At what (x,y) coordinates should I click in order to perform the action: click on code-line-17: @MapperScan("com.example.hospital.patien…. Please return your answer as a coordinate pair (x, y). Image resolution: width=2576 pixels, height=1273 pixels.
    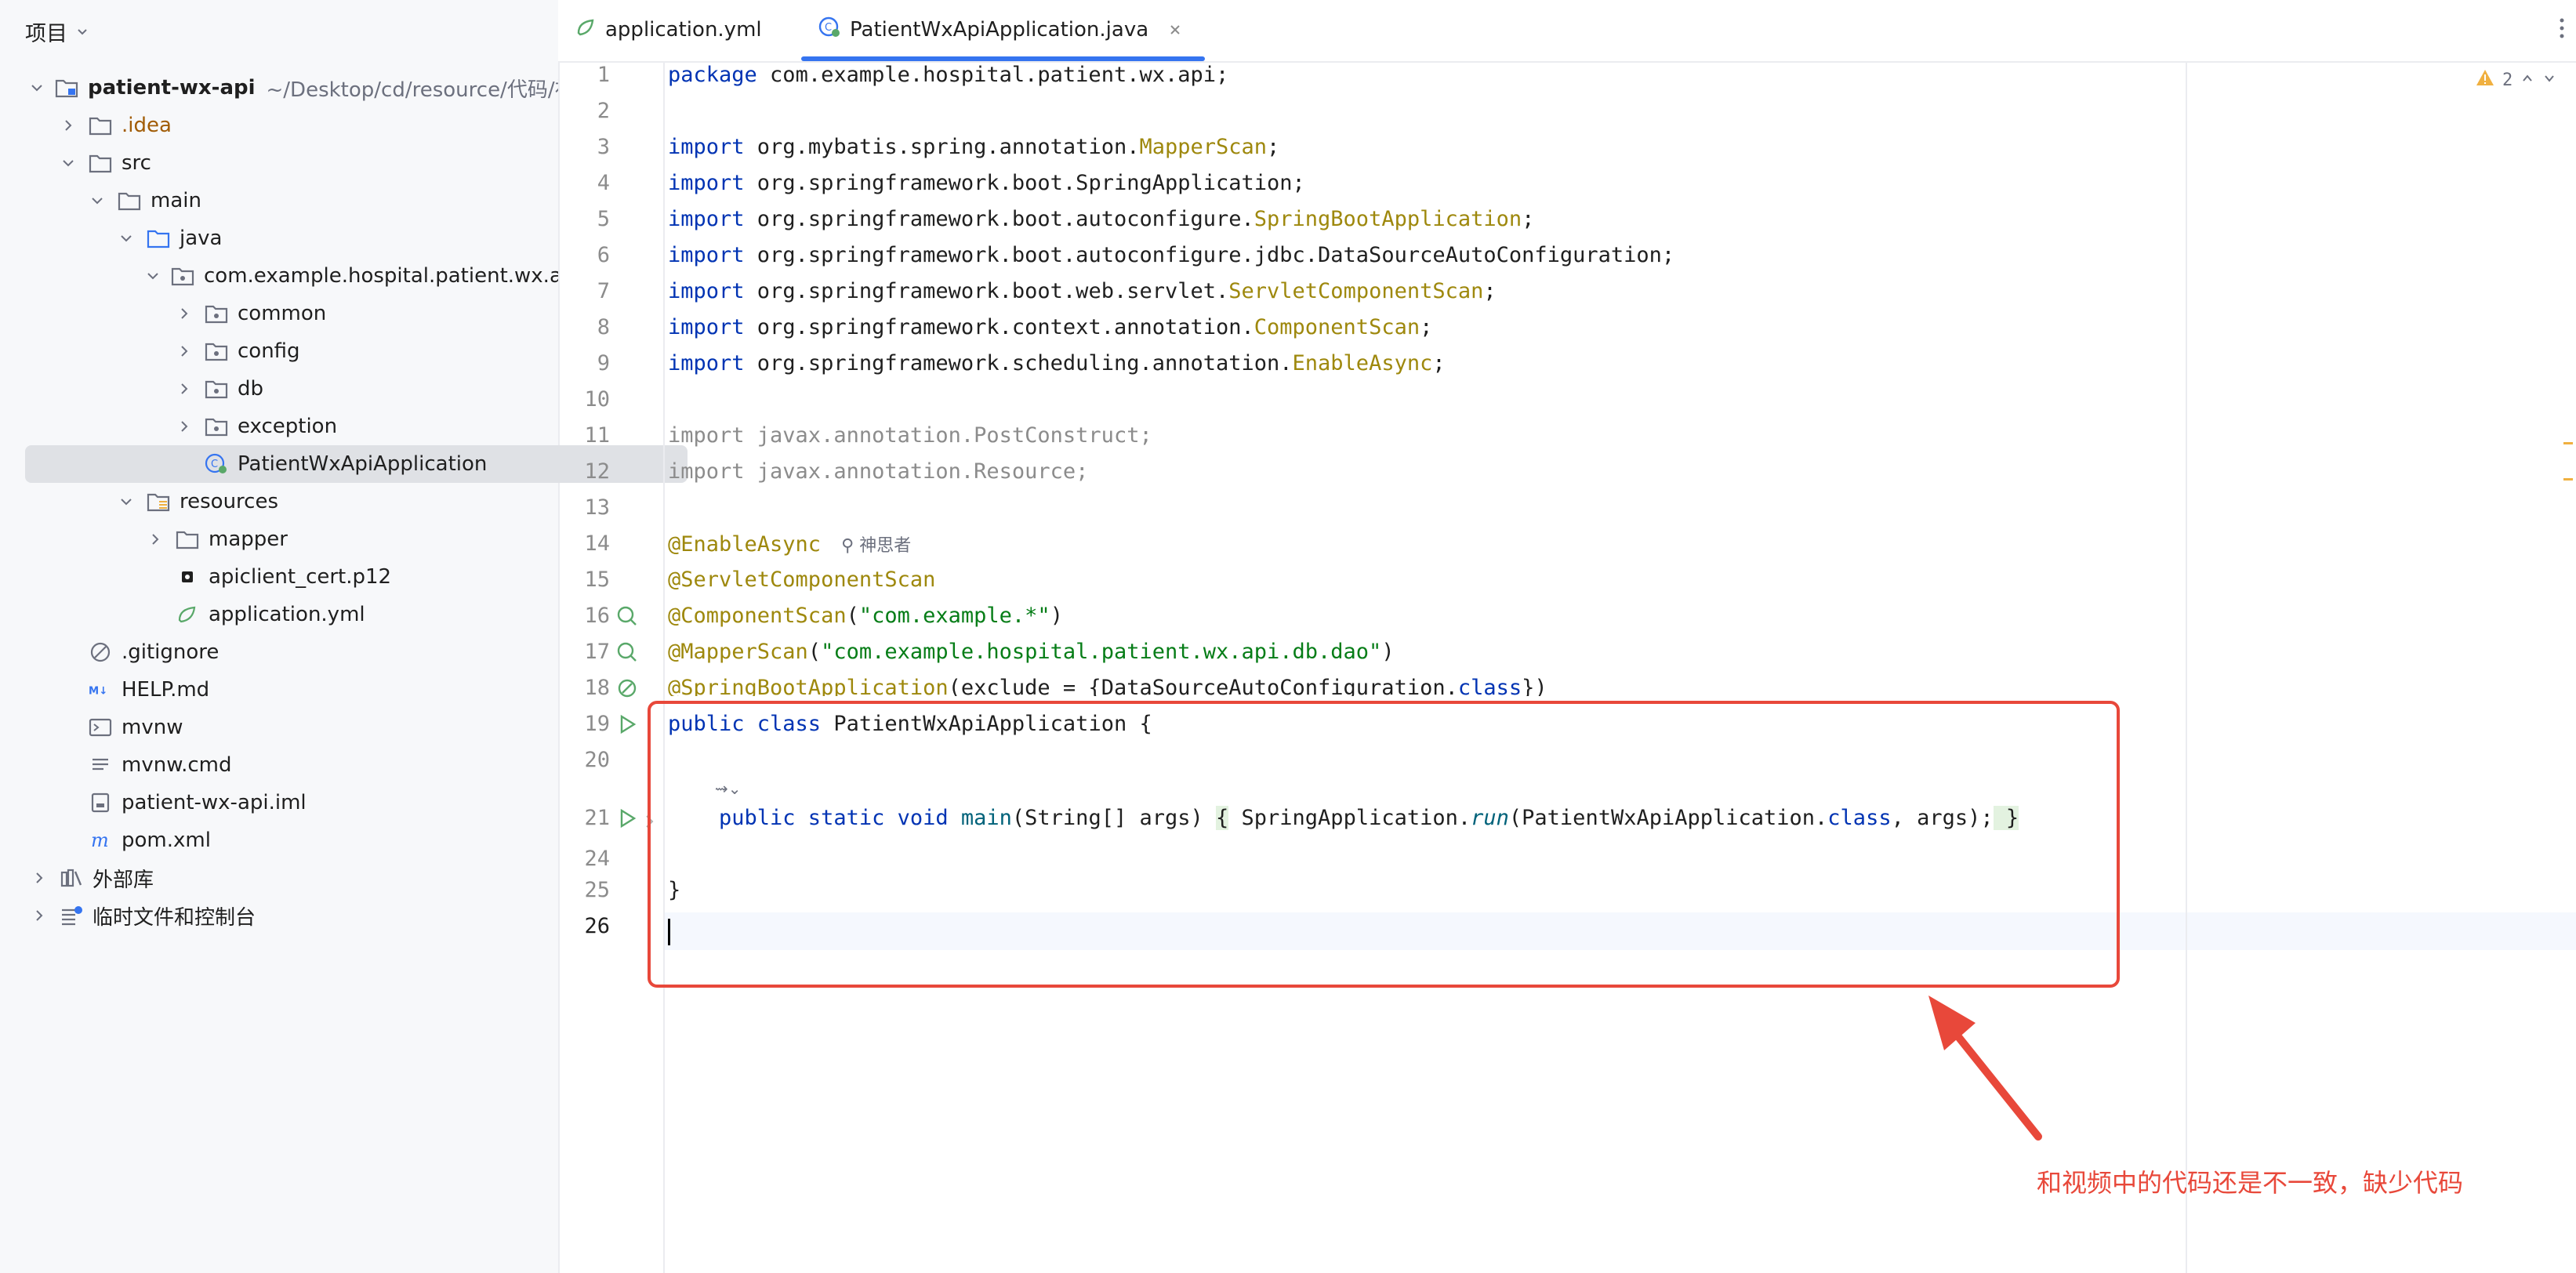
    Looking at the image, I should click on (1031, 652).